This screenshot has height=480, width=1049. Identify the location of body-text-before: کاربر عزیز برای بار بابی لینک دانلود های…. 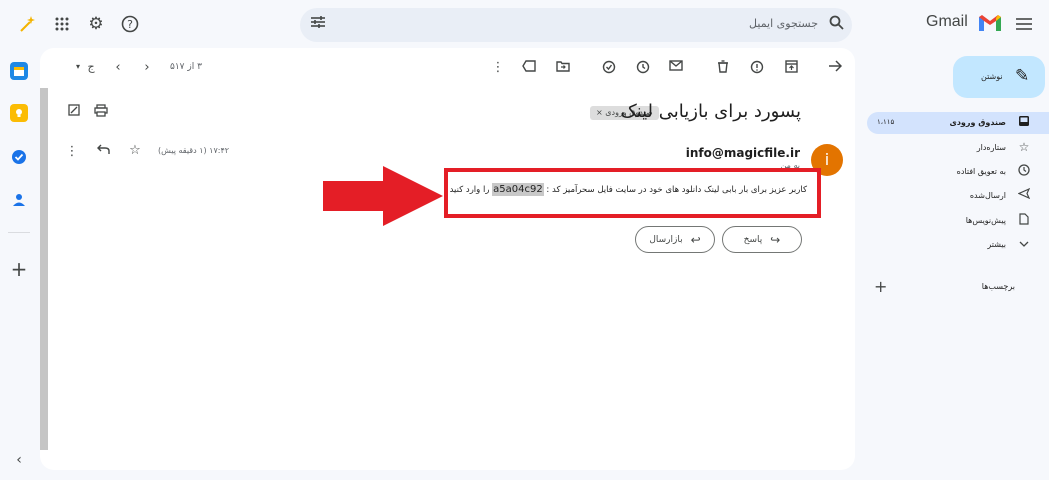
(675, 190).